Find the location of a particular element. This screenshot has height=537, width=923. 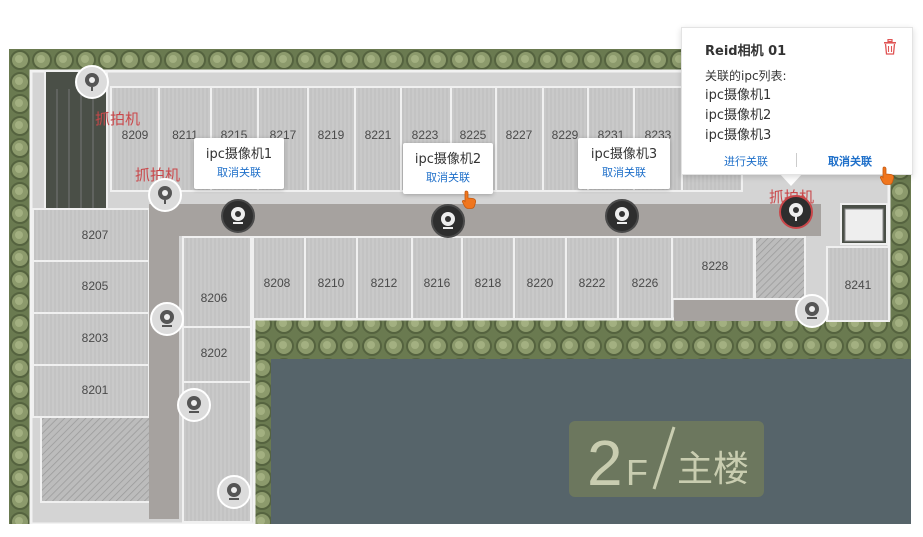

snap-camera-label: 抓拍机 is located at coordinates (117, 119).